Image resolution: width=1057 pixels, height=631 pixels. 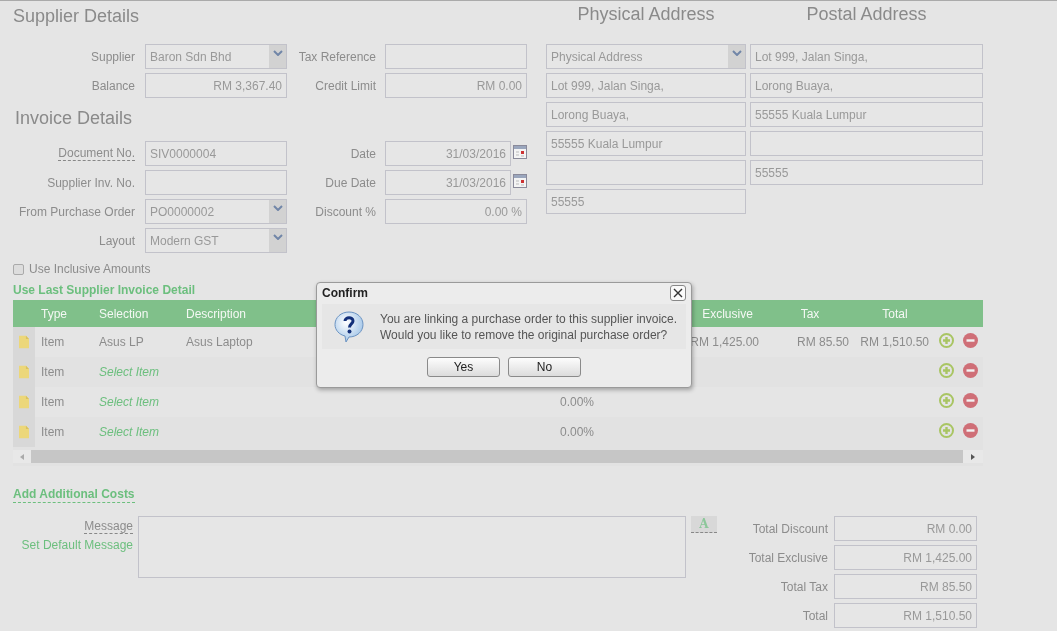 I want to click on dialog-button: No, so click(x=544, y=367).